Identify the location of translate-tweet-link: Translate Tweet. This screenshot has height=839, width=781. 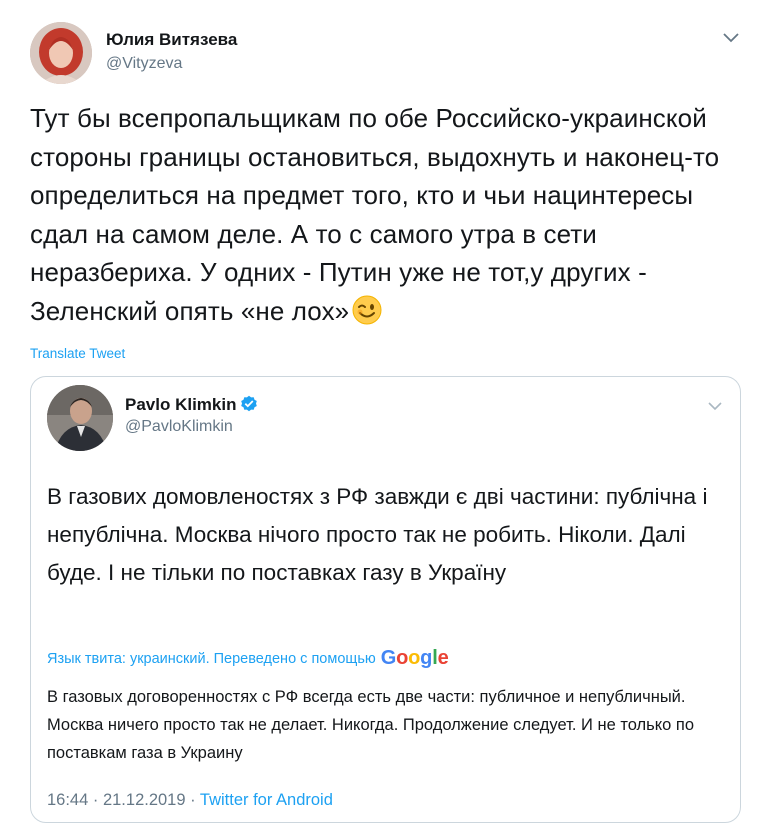
(77, 353).